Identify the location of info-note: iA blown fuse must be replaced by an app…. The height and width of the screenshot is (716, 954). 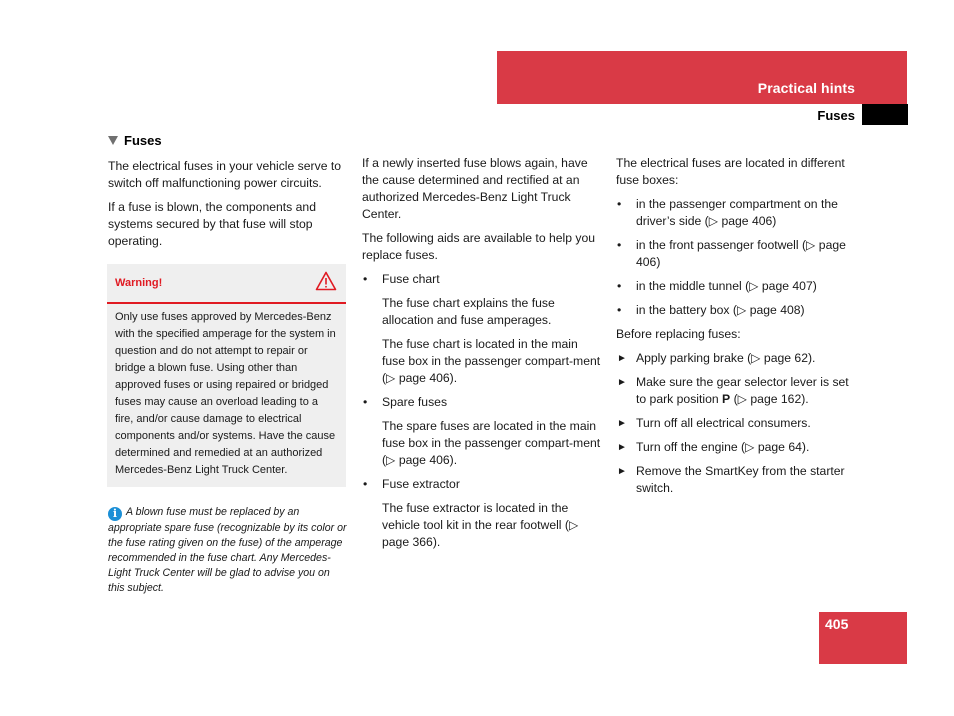
(228, 550).